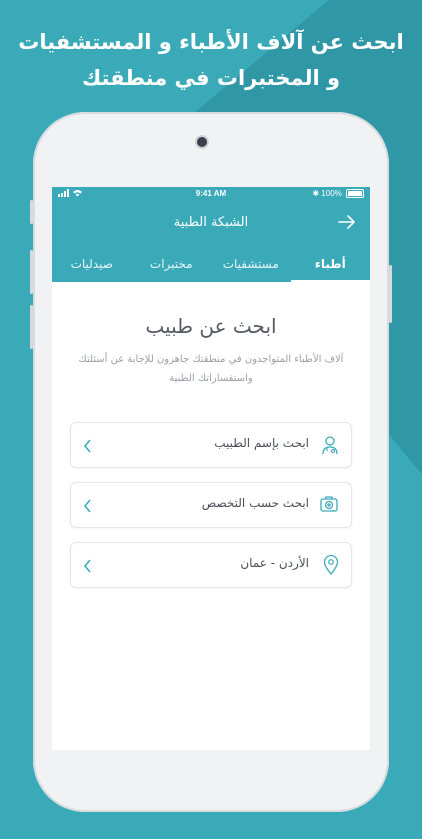 This screenshot has width=422, height=839. Describe the element at coordinates (329, 506) in the screenshot. I see `medical-kit-icon` at that location.